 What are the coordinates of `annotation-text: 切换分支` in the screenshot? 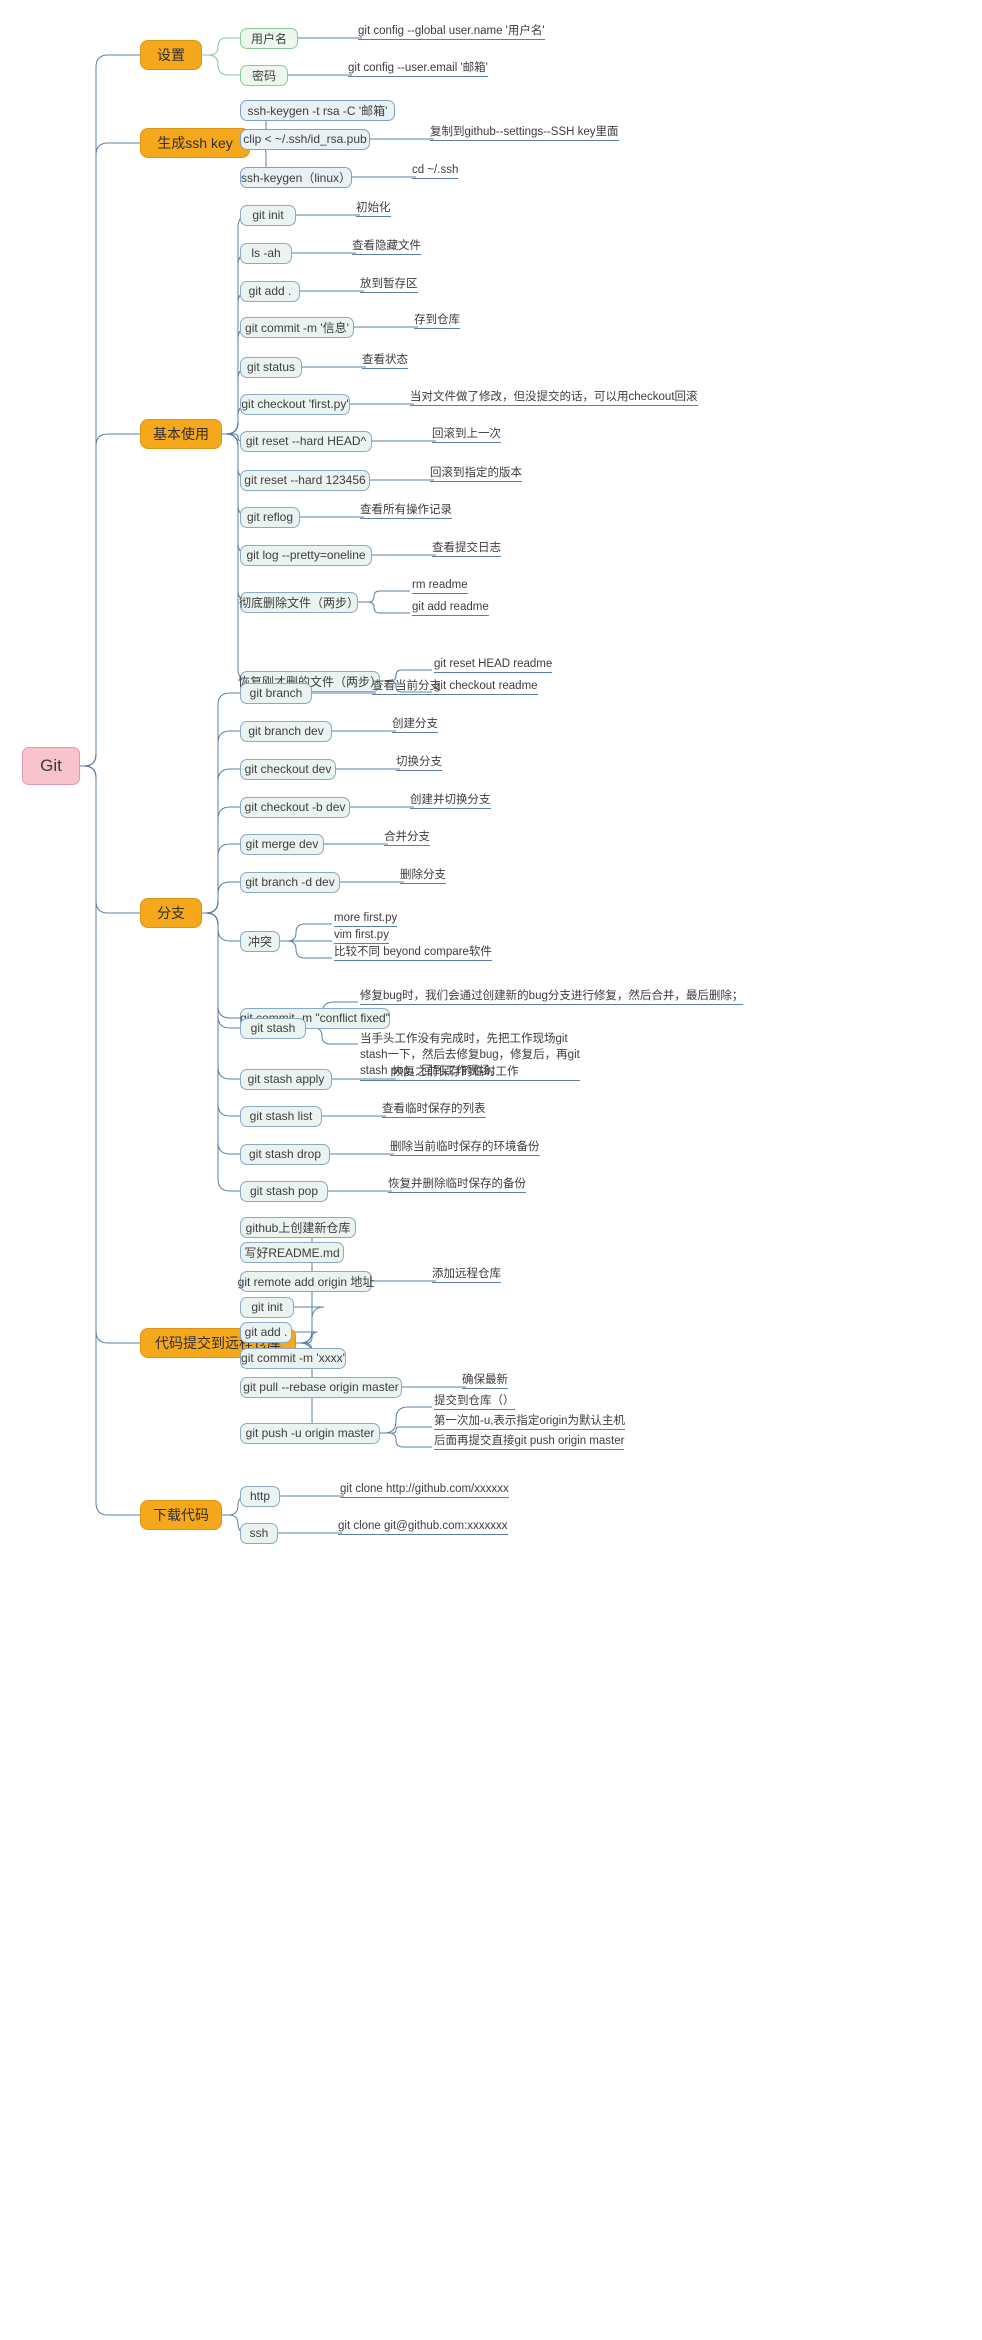 It's located at (419, 763).